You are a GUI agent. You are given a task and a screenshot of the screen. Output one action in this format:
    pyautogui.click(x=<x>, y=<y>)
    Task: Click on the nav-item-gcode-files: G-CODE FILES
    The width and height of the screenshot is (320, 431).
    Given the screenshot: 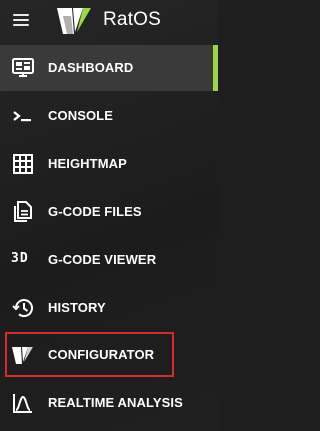 What is the action you would take?
    pyautogui.click(x=109, y=212)
    